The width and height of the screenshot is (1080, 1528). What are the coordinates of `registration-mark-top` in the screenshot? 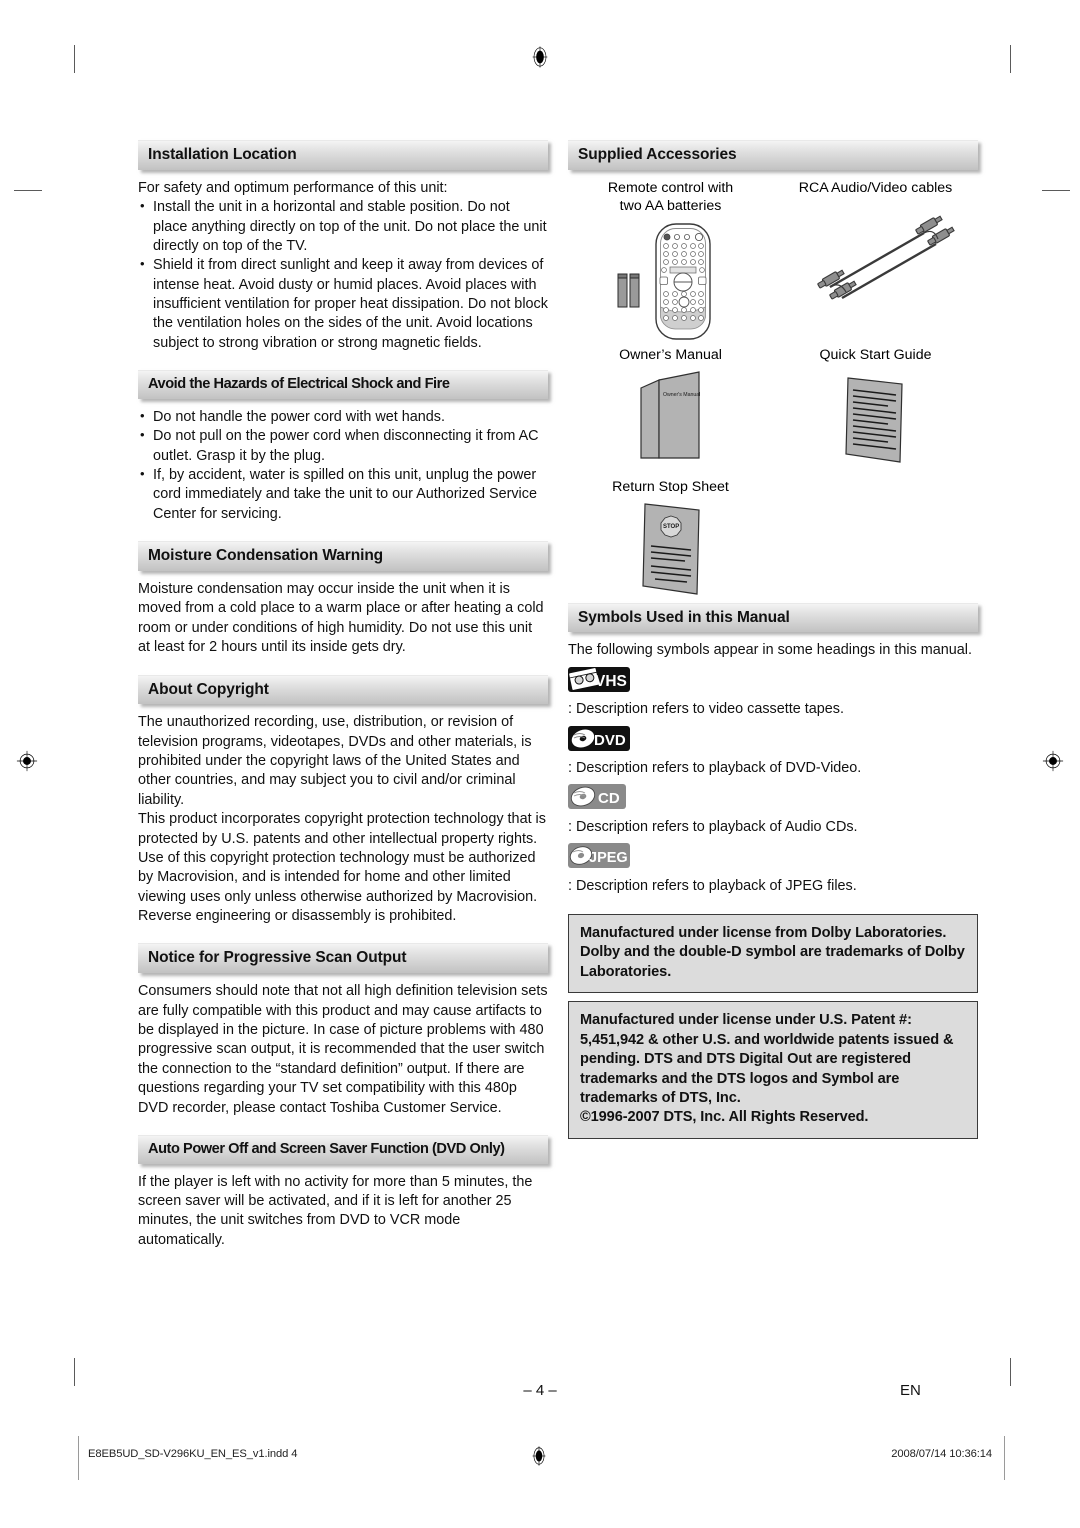 It's located at (540, 57).